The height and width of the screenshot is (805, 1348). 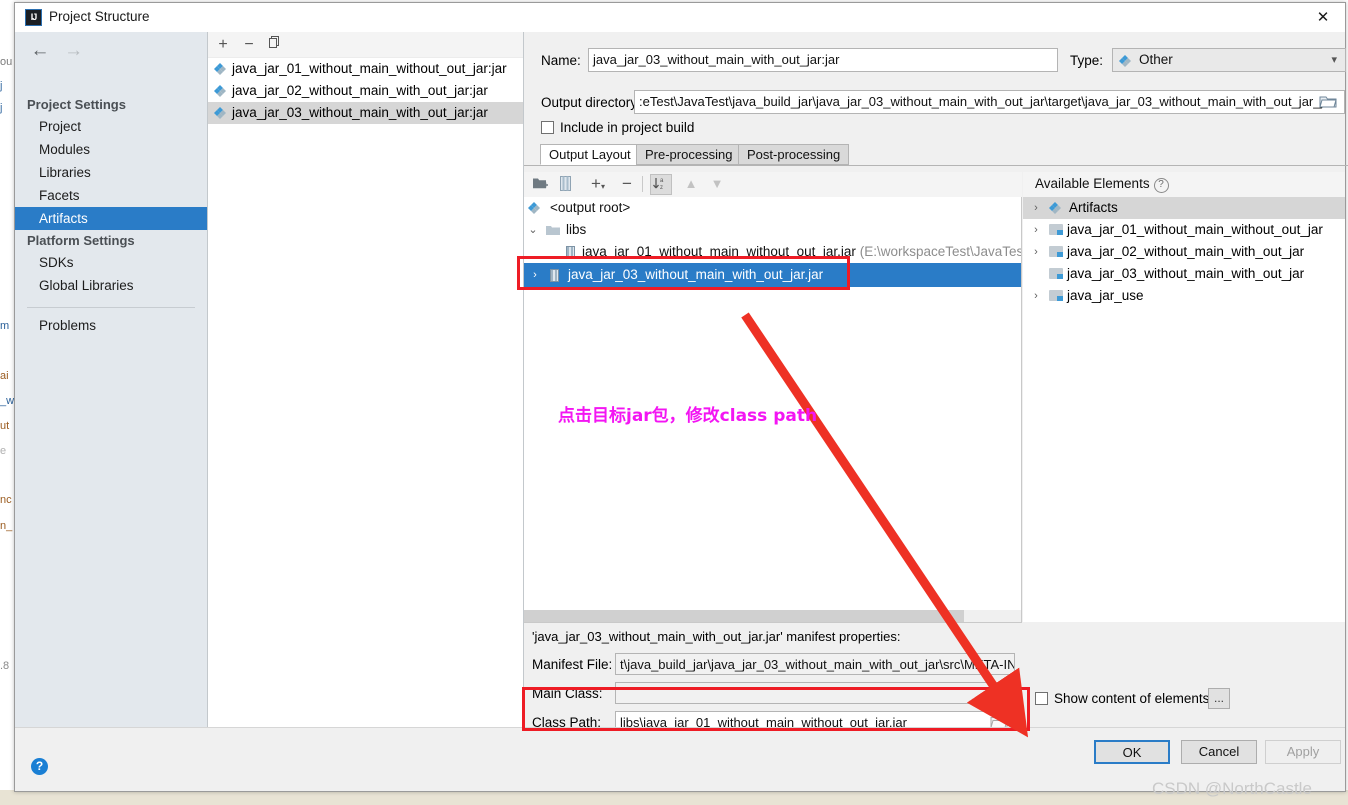 What do you see at coordinates (99, 16) in the screenshot?
I see `dialog-title: Project Structure` at bounding box center [99, 16].